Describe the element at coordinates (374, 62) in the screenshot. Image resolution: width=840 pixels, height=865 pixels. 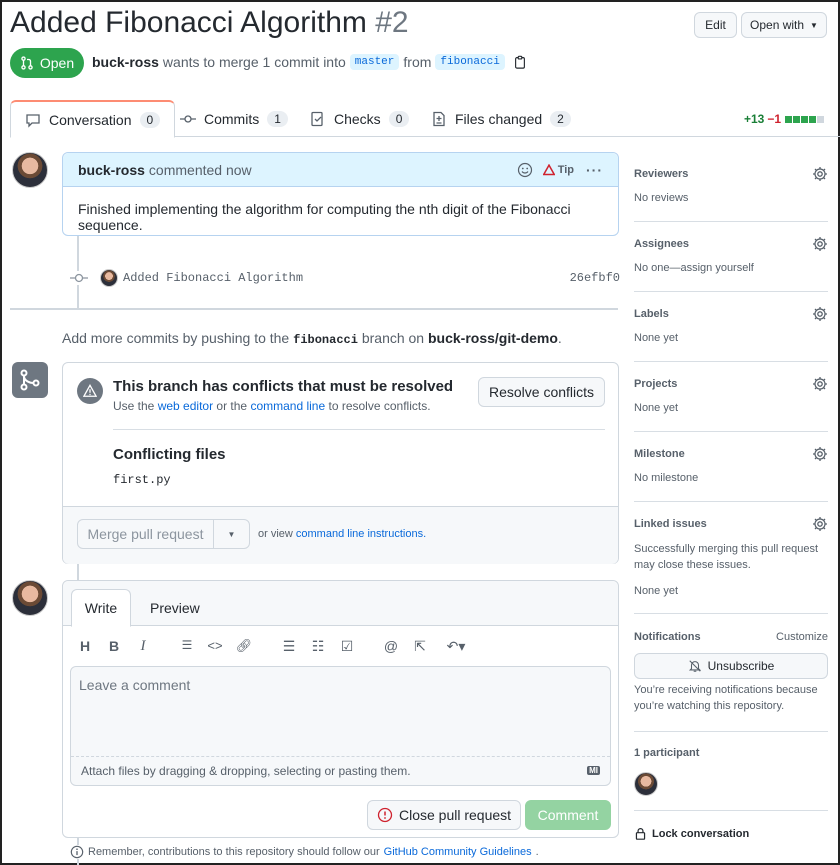
I see `base-branch: master` at that location.